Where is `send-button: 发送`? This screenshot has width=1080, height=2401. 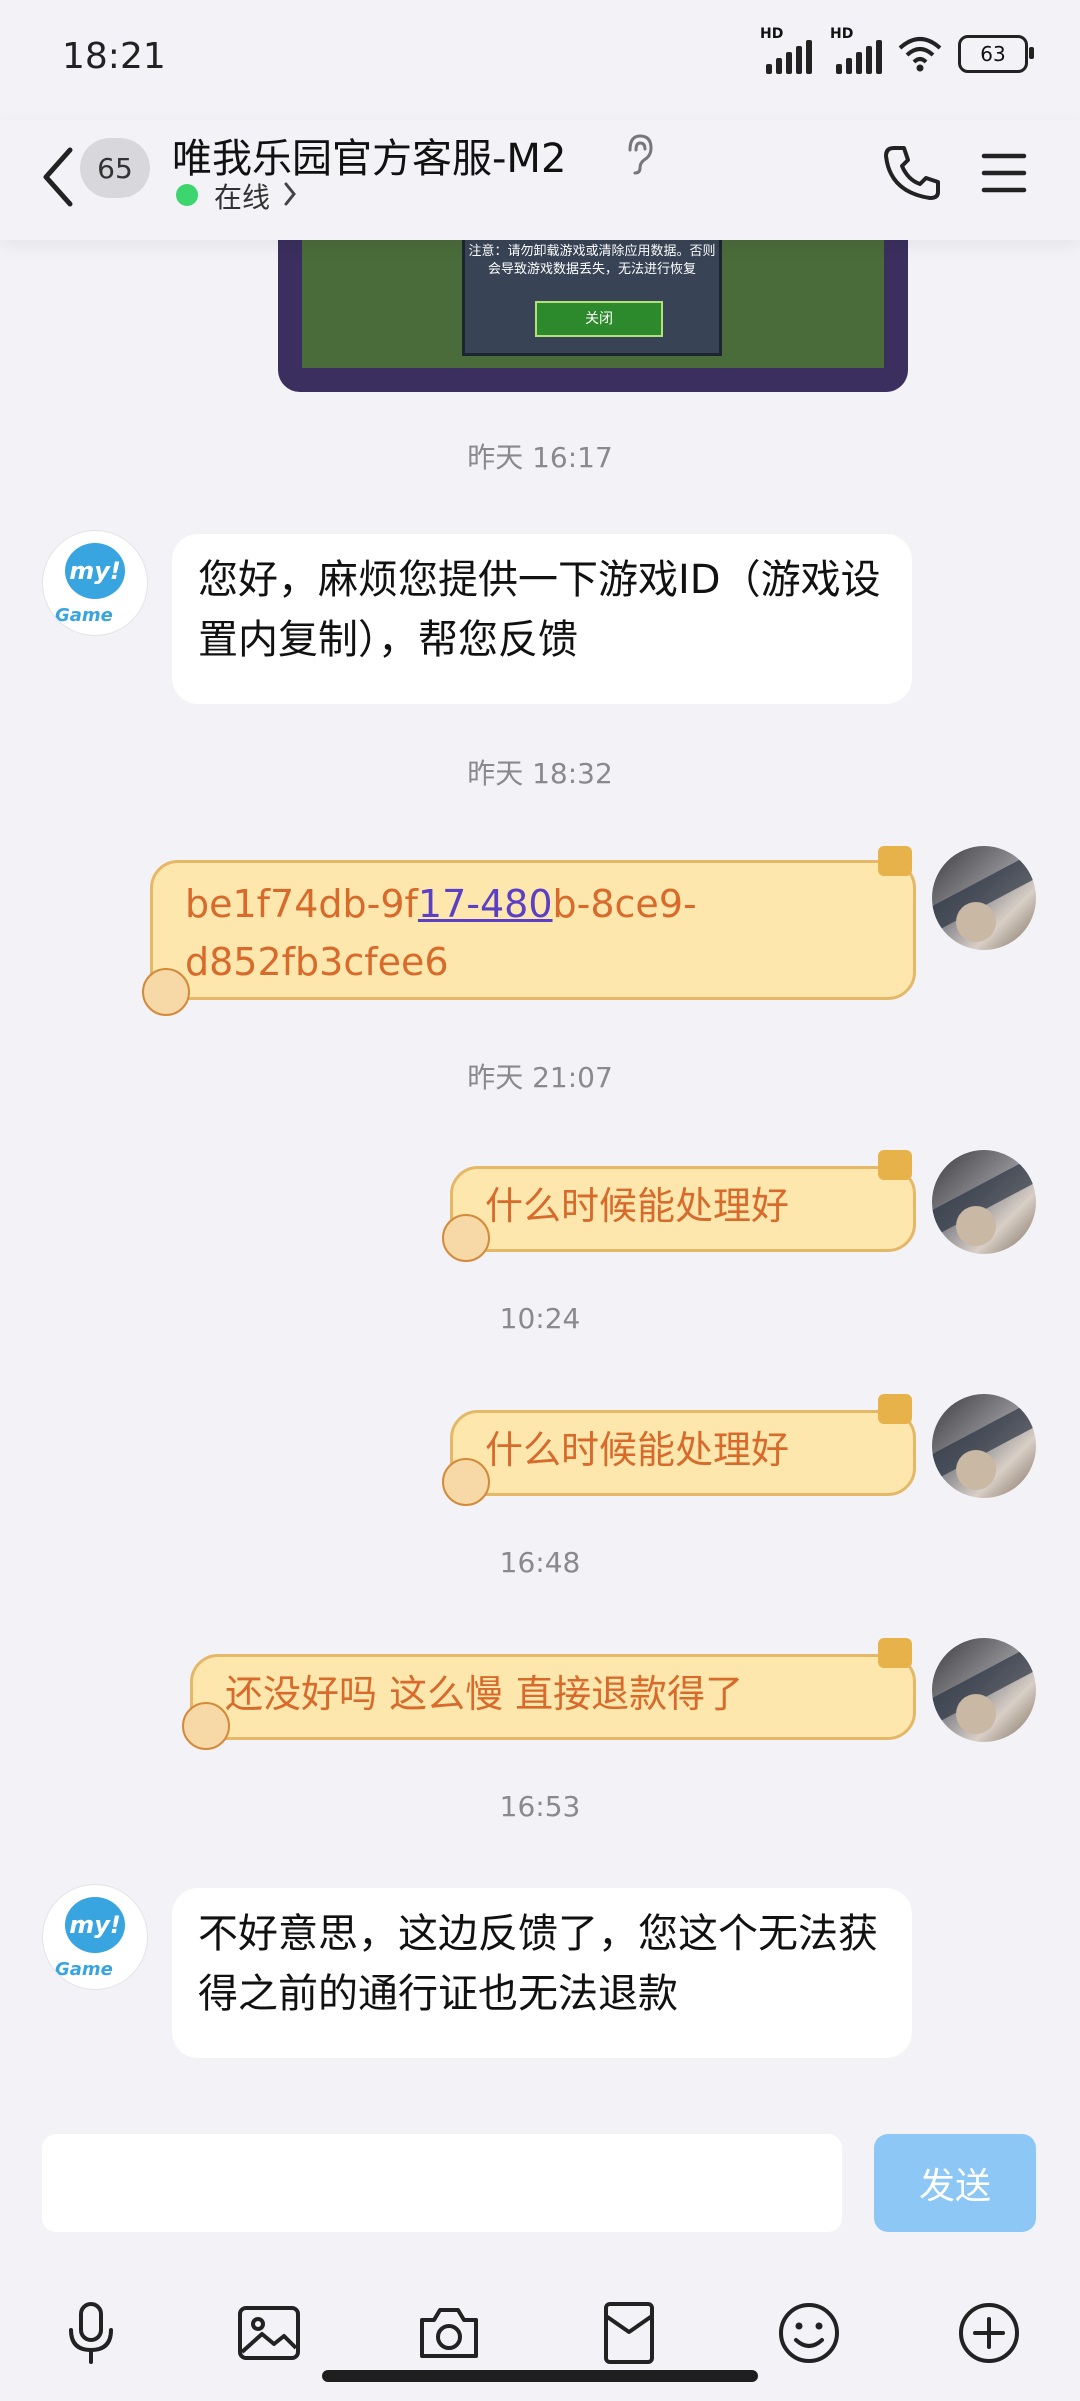 send-button: 发送 is located at coordinates (955, 2183).